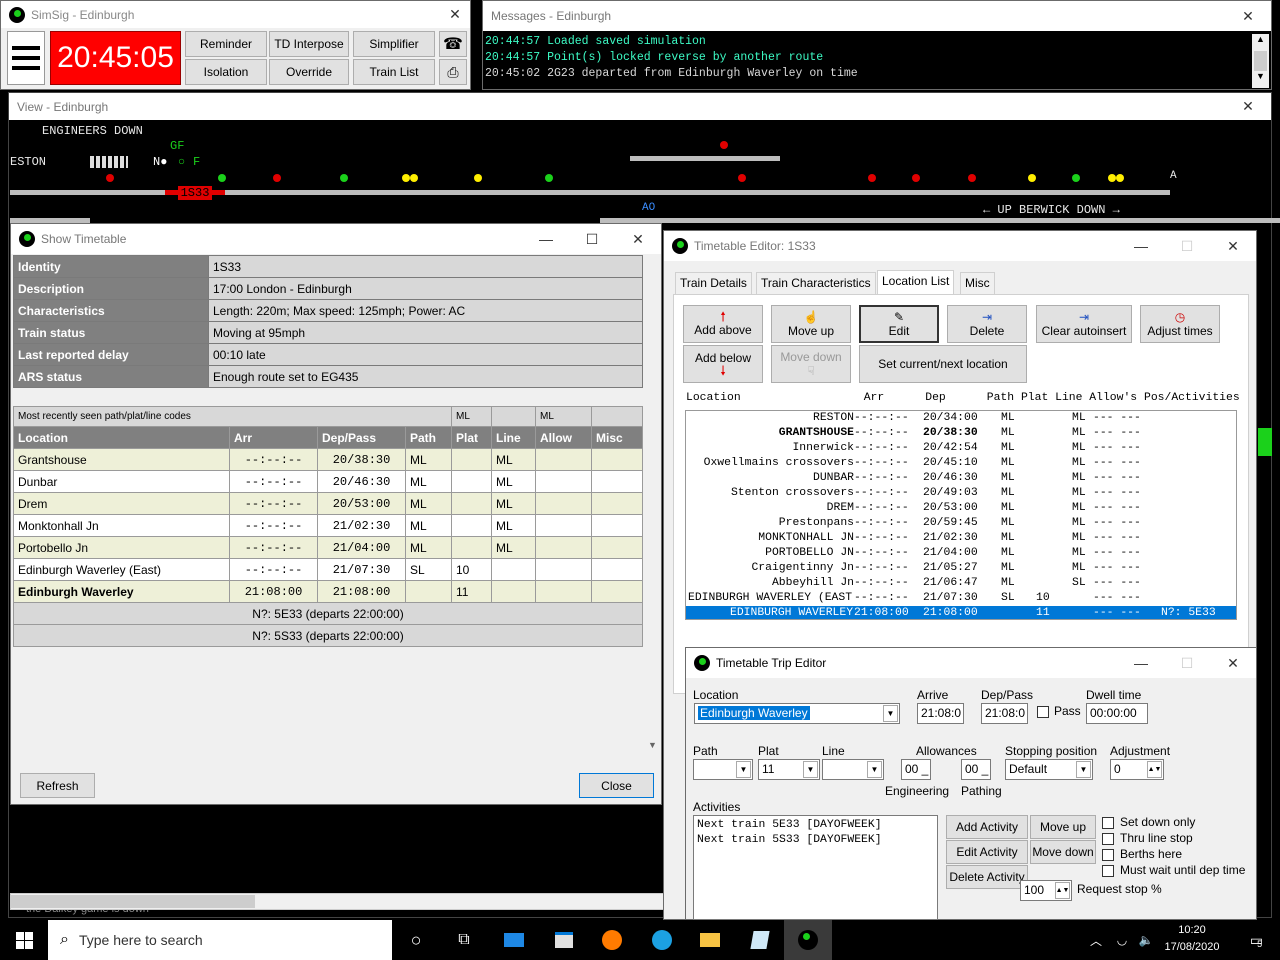 This screenshot has height=960, width=1280. Describe the element at coordinates (1043, 712) in the screenshot. I see `pass-checkbox` at that location.